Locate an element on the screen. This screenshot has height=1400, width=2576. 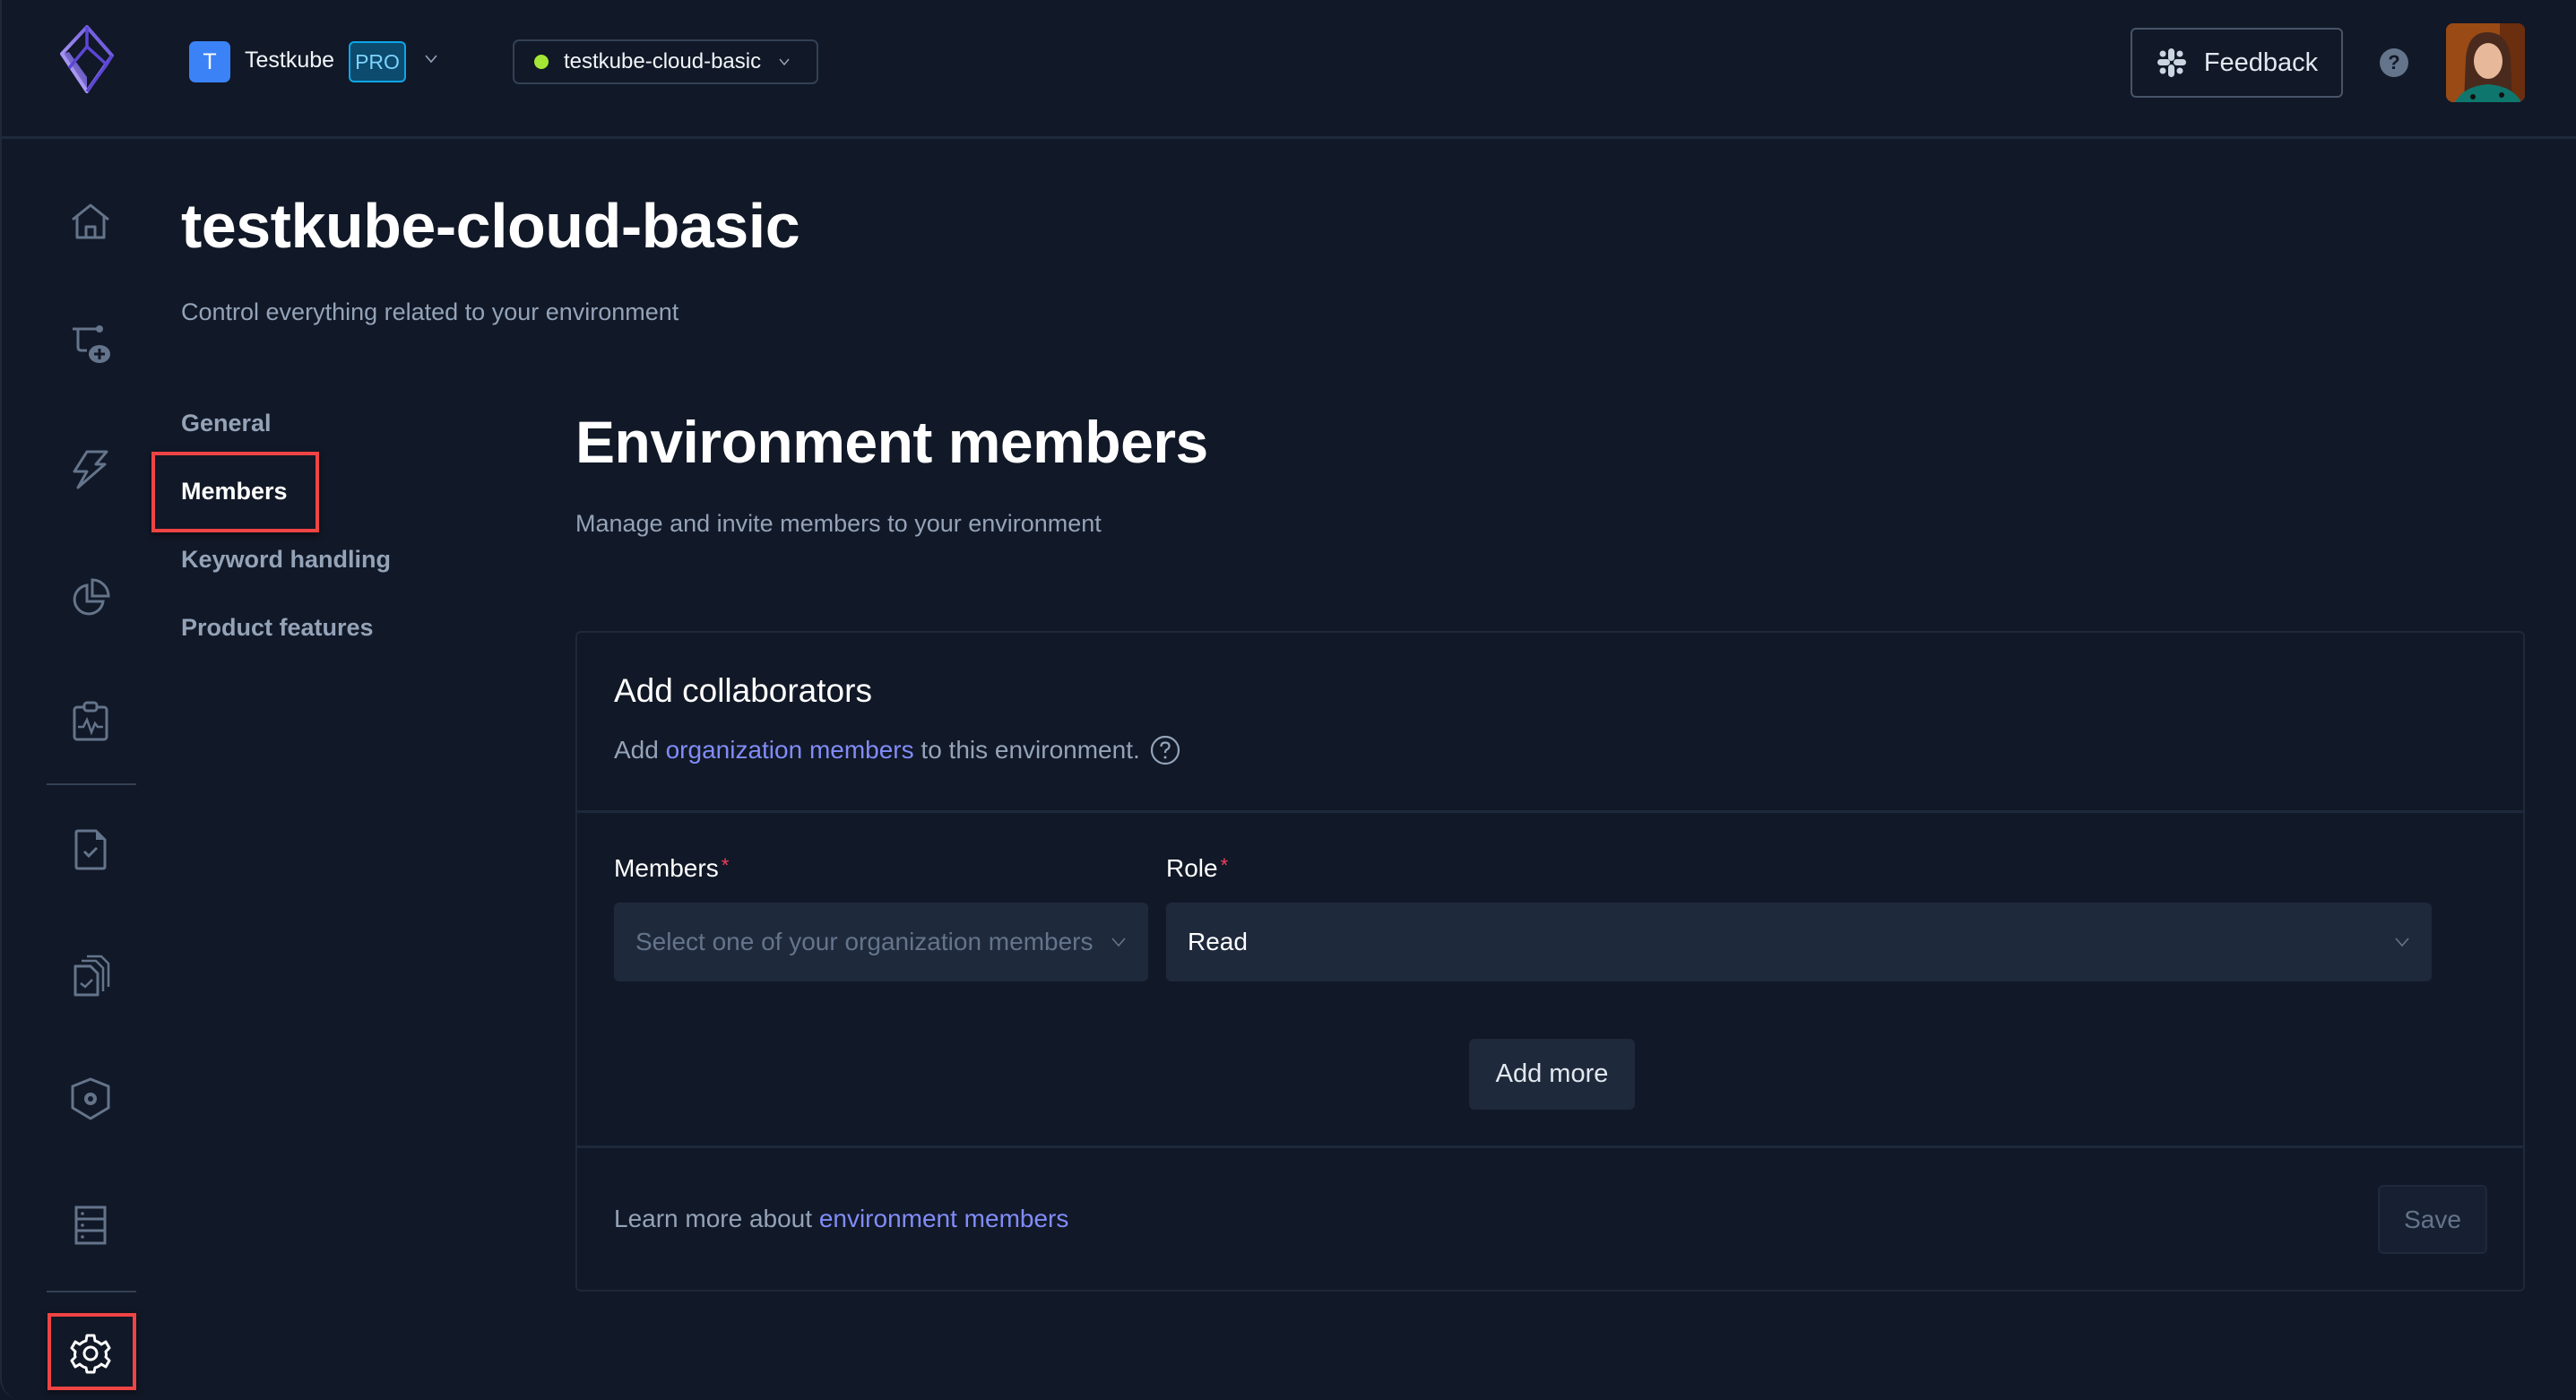
slack-icon is located at coordinates (2171, 62).